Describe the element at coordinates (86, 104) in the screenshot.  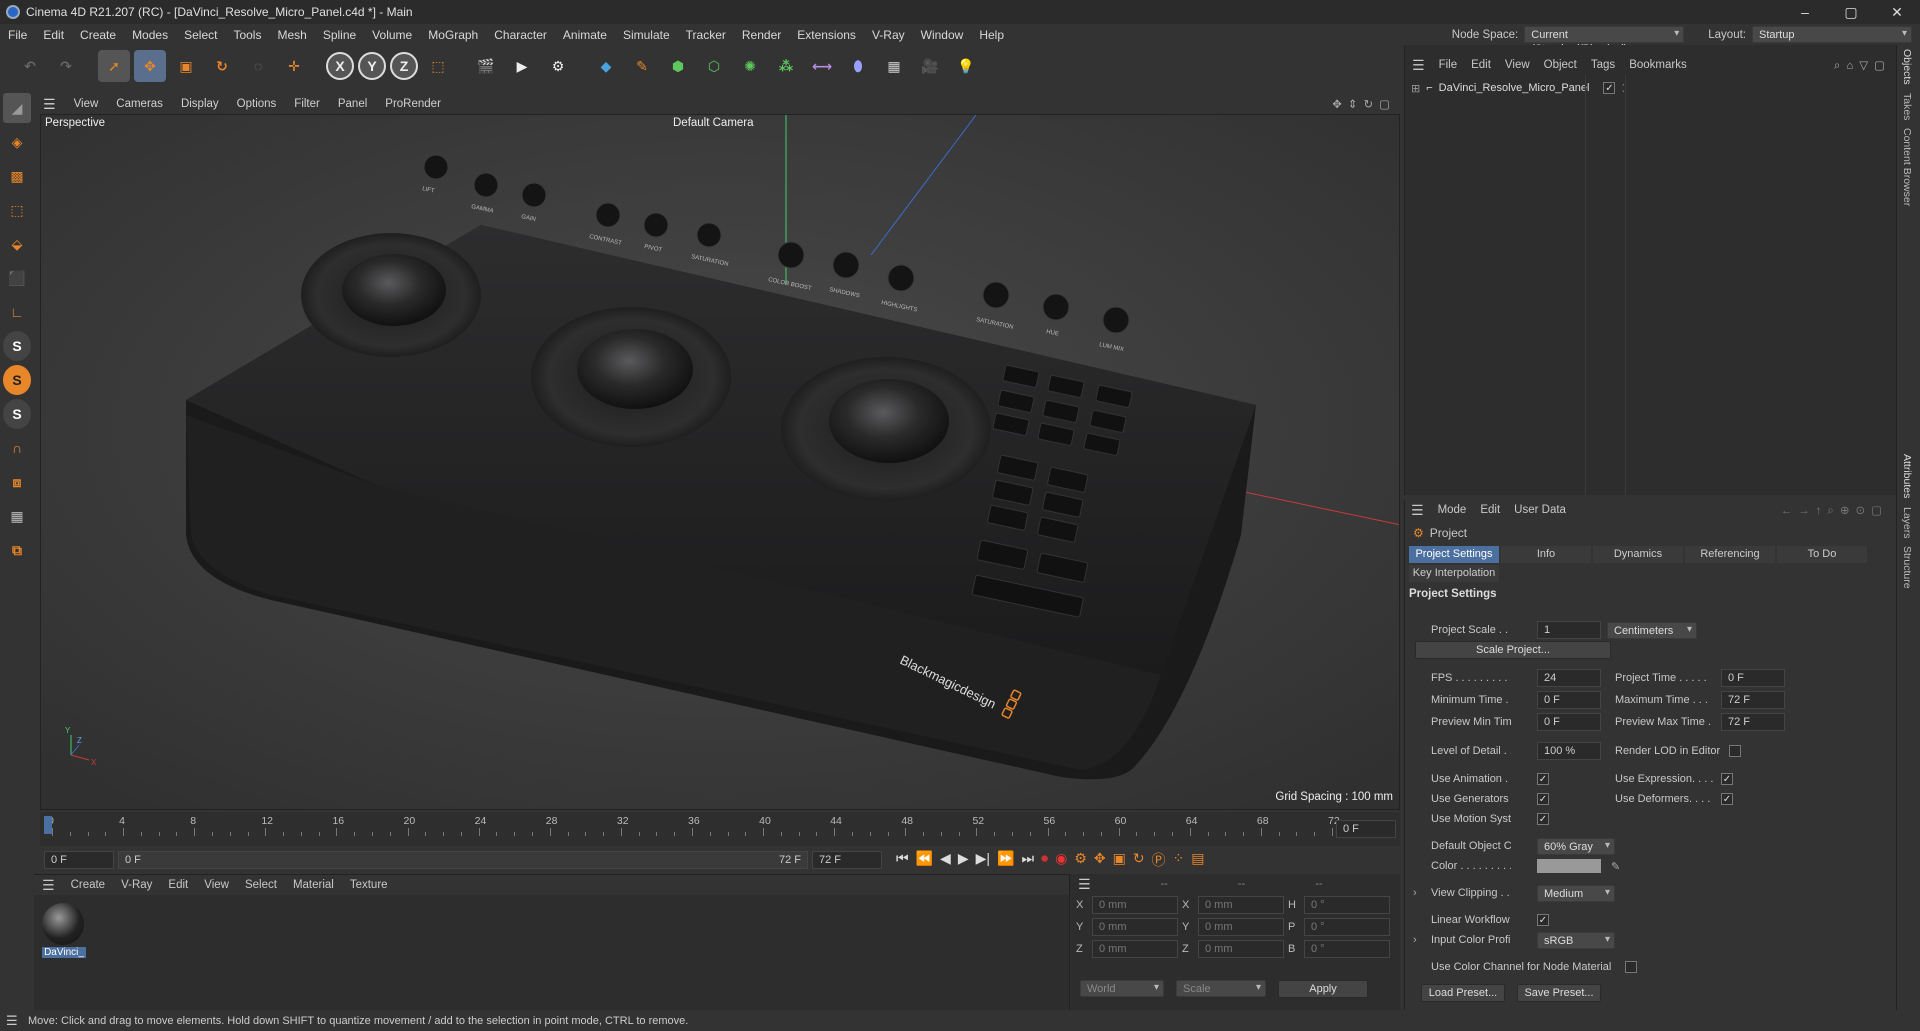
I see `viewport-menu-view: View` at that location.